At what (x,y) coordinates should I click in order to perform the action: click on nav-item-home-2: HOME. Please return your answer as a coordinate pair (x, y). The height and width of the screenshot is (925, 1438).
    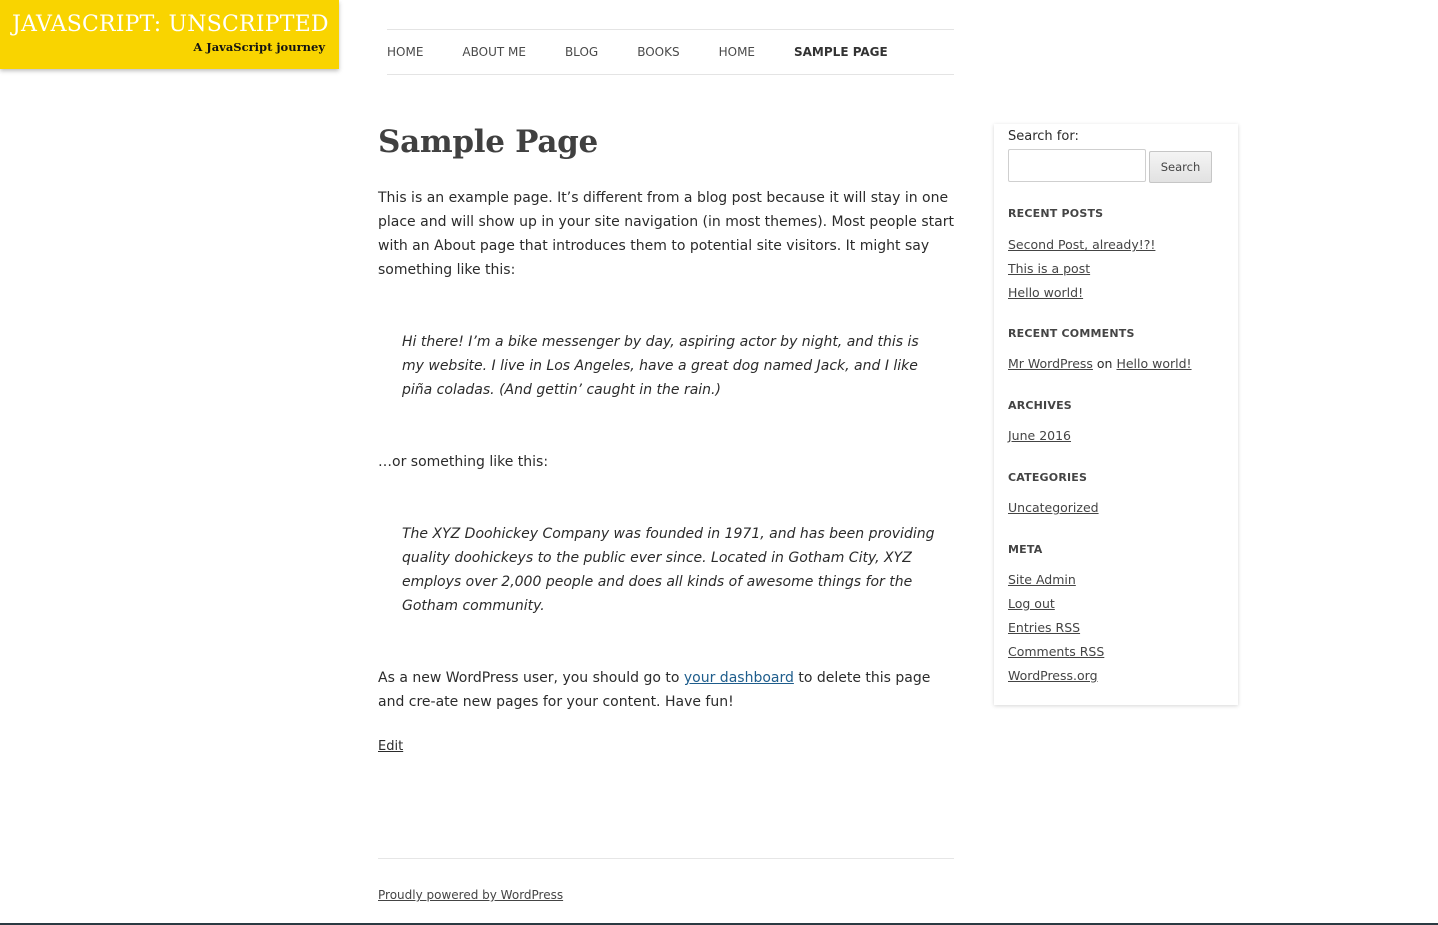
    Looking at the image, I should click on (737, 52).